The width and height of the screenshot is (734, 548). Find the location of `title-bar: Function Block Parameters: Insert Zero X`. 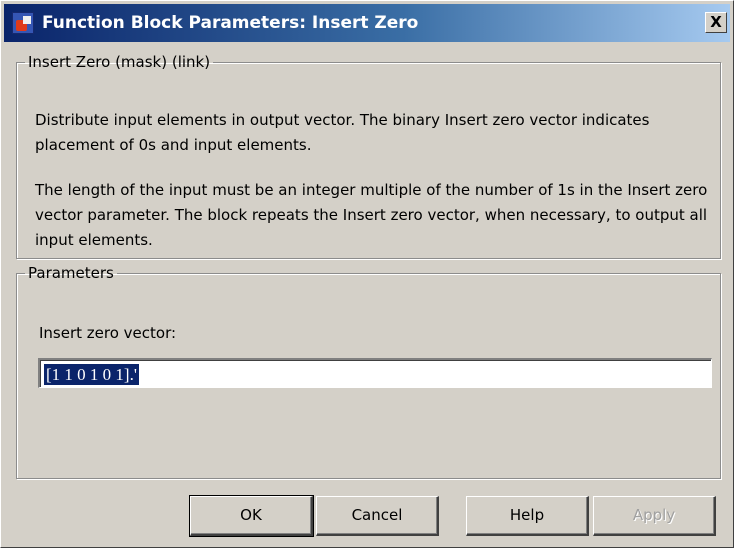

title-bar: Function Block Parameters: Insert Zero X is located at coordinates (367, 23).